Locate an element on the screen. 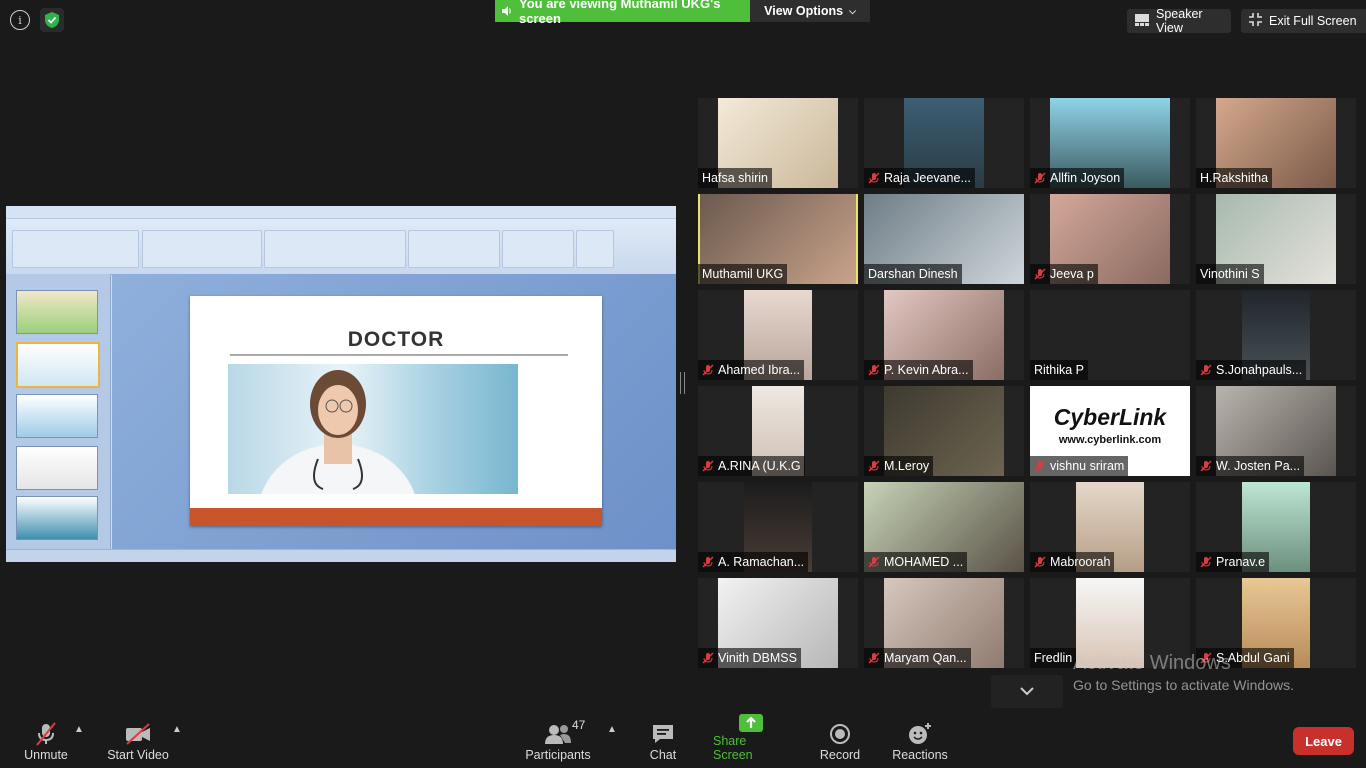  leave-button: Leave is located at coordinates (1323, 741).